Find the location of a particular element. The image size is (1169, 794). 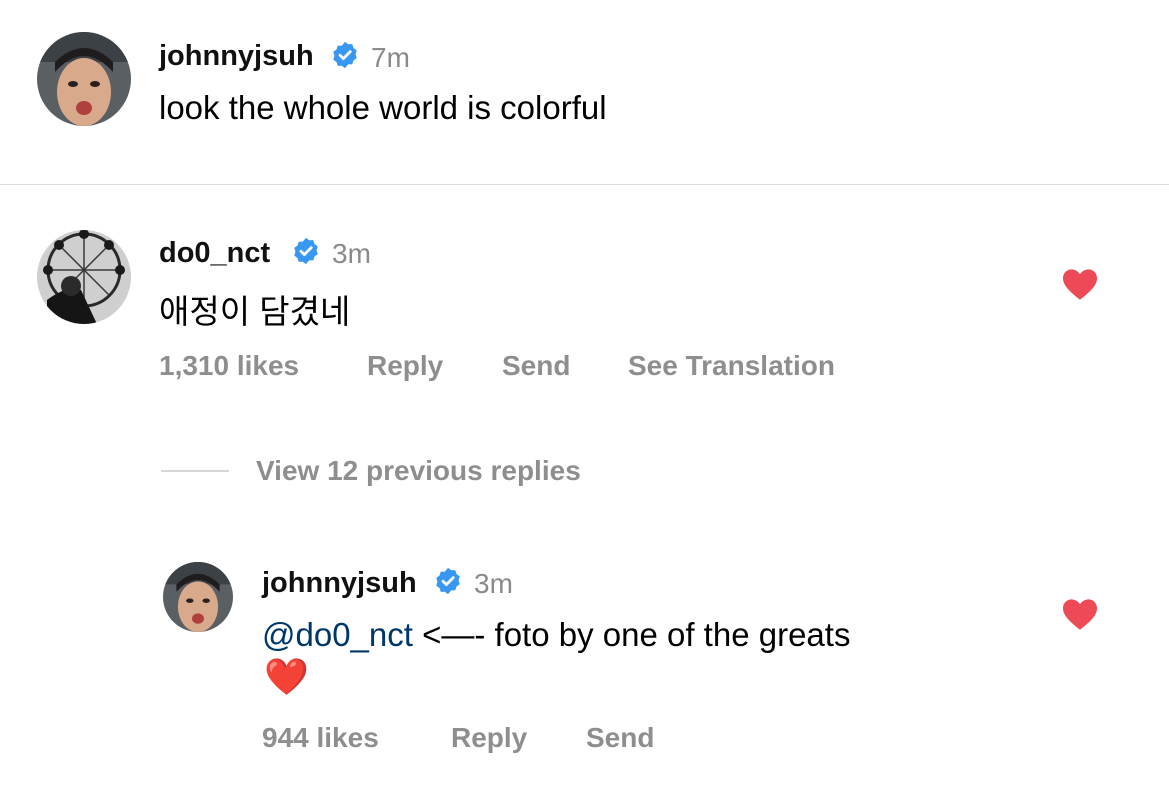

comment-likes-count: 1,310 likes is located at coordinates (229, 366).